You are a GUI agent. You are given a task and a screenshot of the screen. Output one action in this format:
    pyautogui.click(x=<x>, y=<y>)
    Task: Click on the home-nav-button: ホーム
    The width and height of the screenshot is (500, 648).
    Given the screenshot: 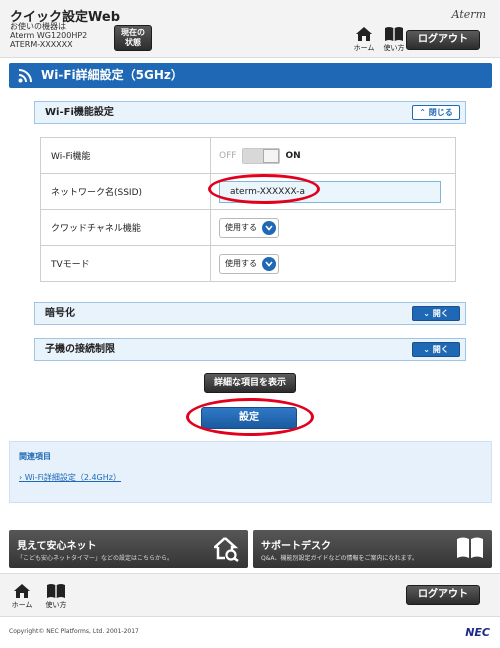 What is the action you would take?
    pyautogui.click(x=364, y=39)
    